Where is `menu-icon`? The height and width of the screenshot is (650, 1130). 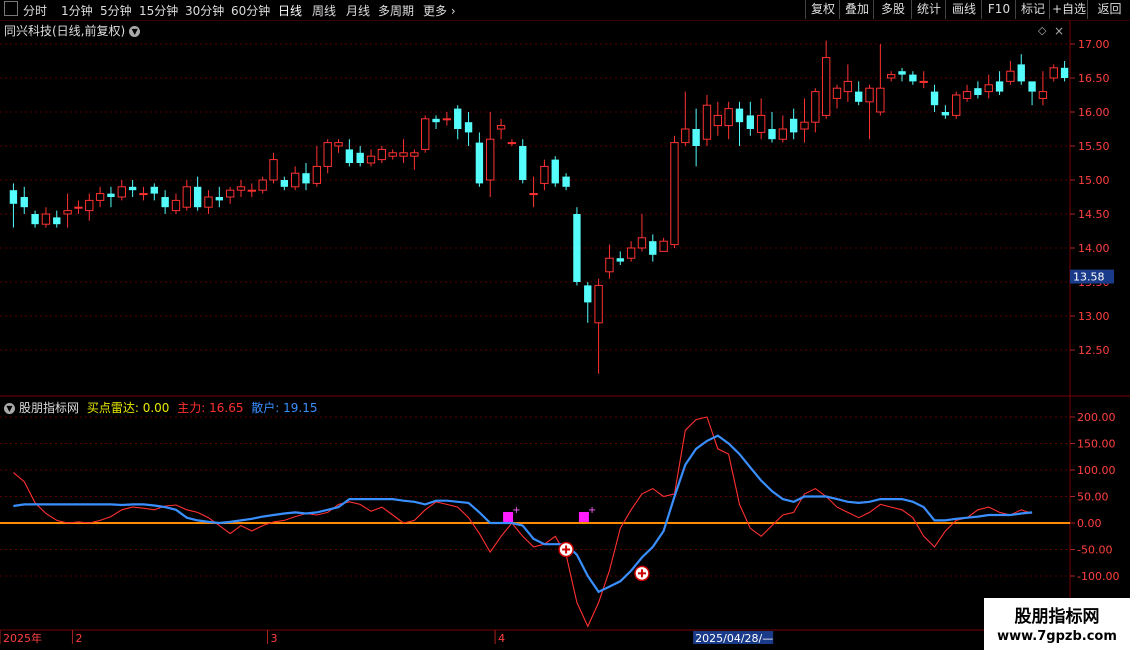
menu-icon is located at coordinates (11, 10).